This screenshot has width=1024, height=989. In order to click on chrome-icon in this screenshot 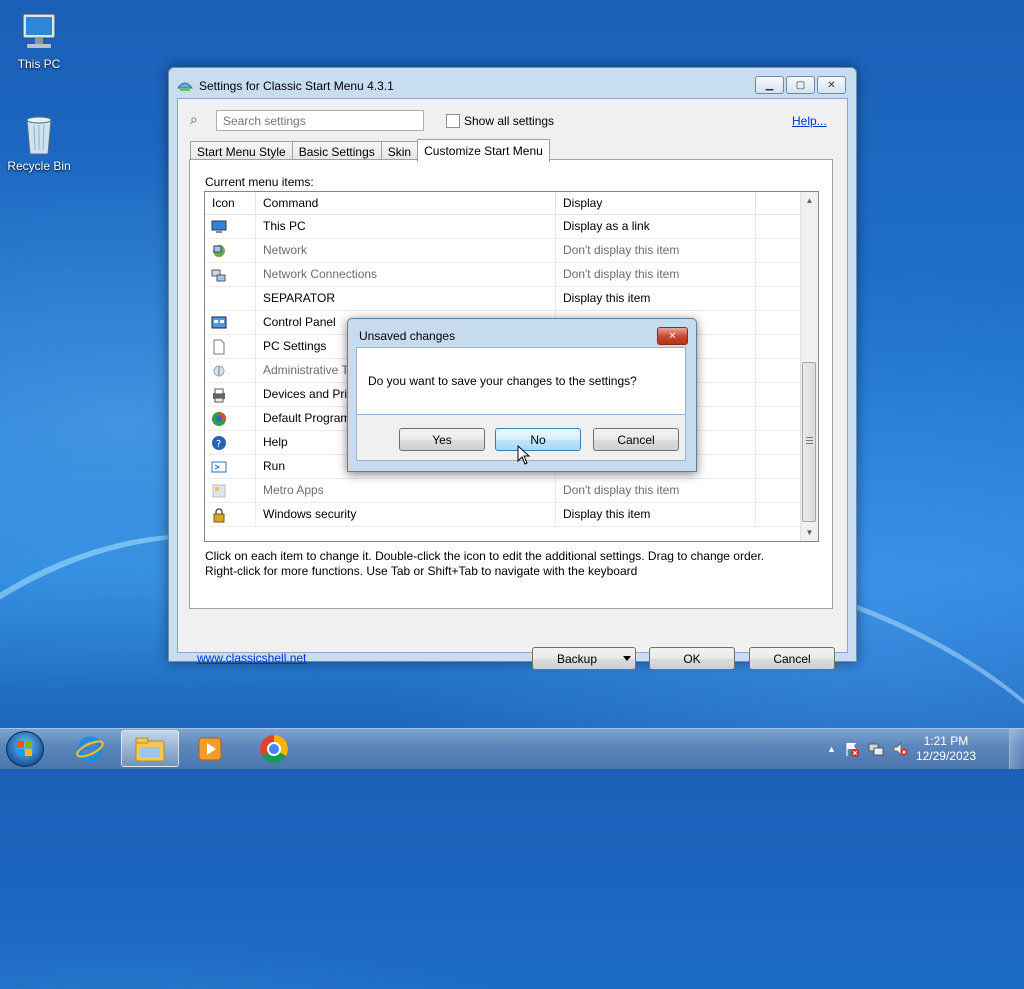, I will do `click(274, 748)`.